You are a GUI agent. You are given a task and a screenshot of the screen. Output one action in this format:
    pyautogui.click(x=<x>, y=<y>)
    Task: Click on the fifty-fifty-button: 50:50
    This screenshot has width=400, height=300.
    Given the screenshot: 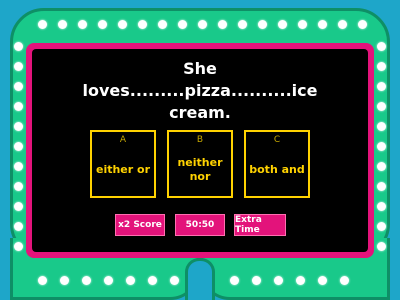 What is the action you would take?
    pyautogui.click(x=200, y=225)
    